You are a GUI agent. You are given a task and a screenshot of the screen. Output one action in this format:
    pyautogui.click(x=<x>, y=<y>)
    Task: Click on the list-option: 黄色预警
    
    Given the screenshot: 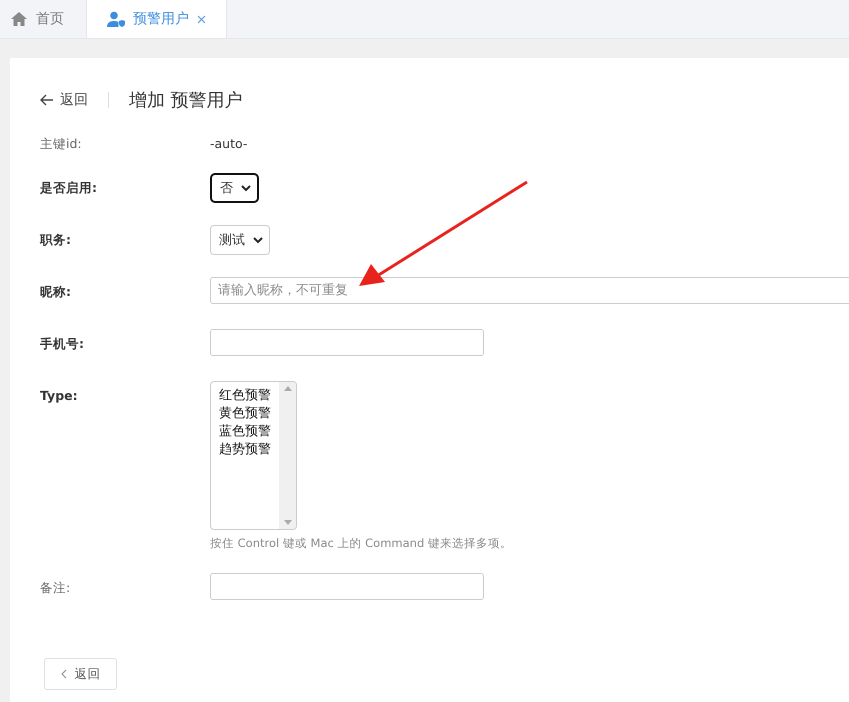 What is the action you would take?
    pyautogui.click(x=249, y=414)
    